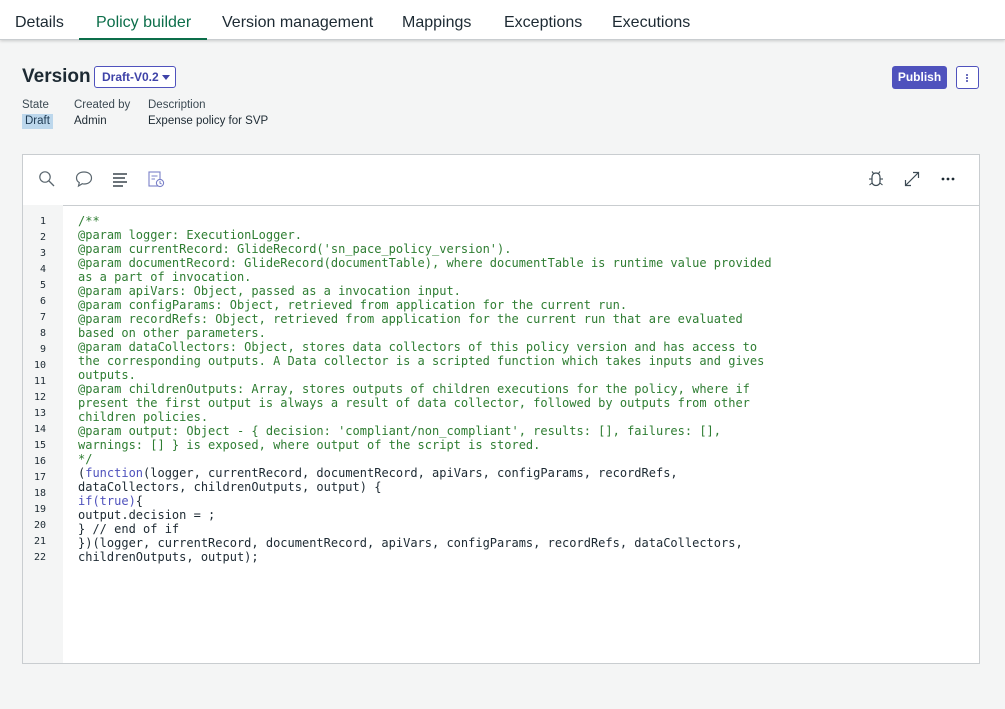 The width and height of the screenshot is (1005, 709). I want to click on debug-icon, so click(876, 179).